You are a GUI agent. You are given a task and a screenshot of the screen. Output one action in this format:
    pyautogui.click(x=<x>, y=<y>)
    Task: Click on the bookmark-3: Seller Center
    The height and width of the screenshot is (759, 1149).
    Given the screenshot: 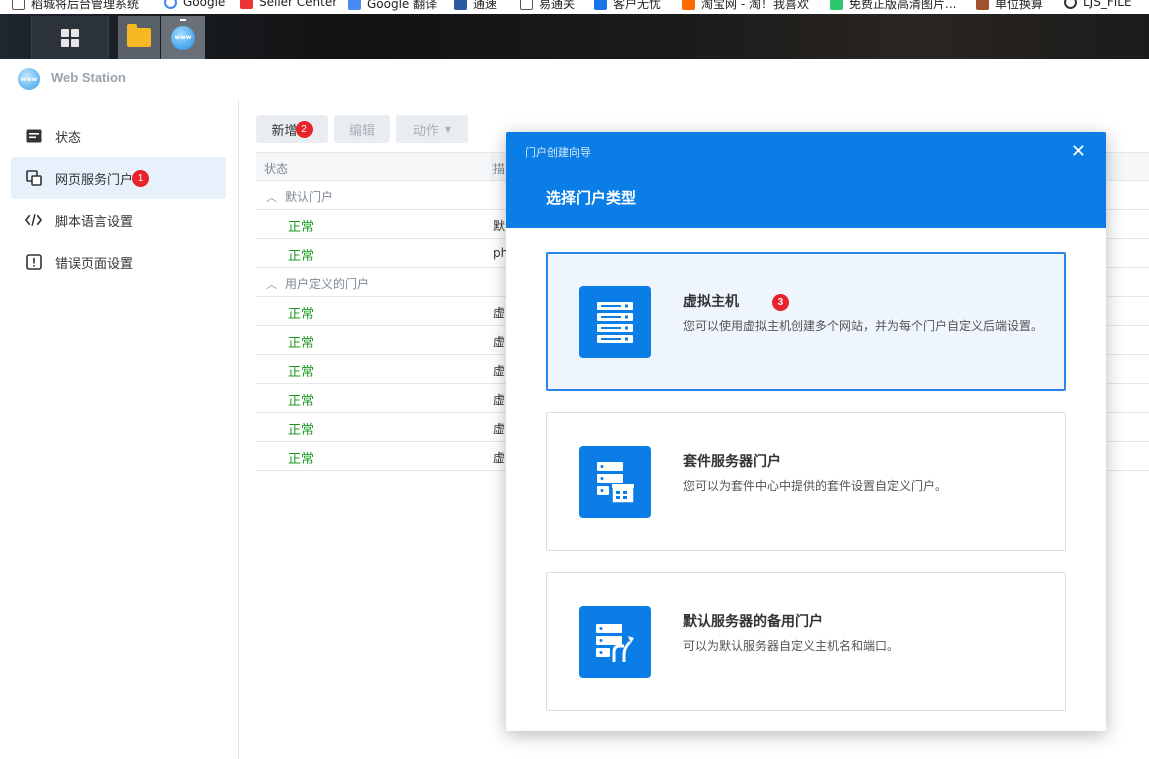 What is the action you would take?
    pyautogui.click(x=288, y=4)
    